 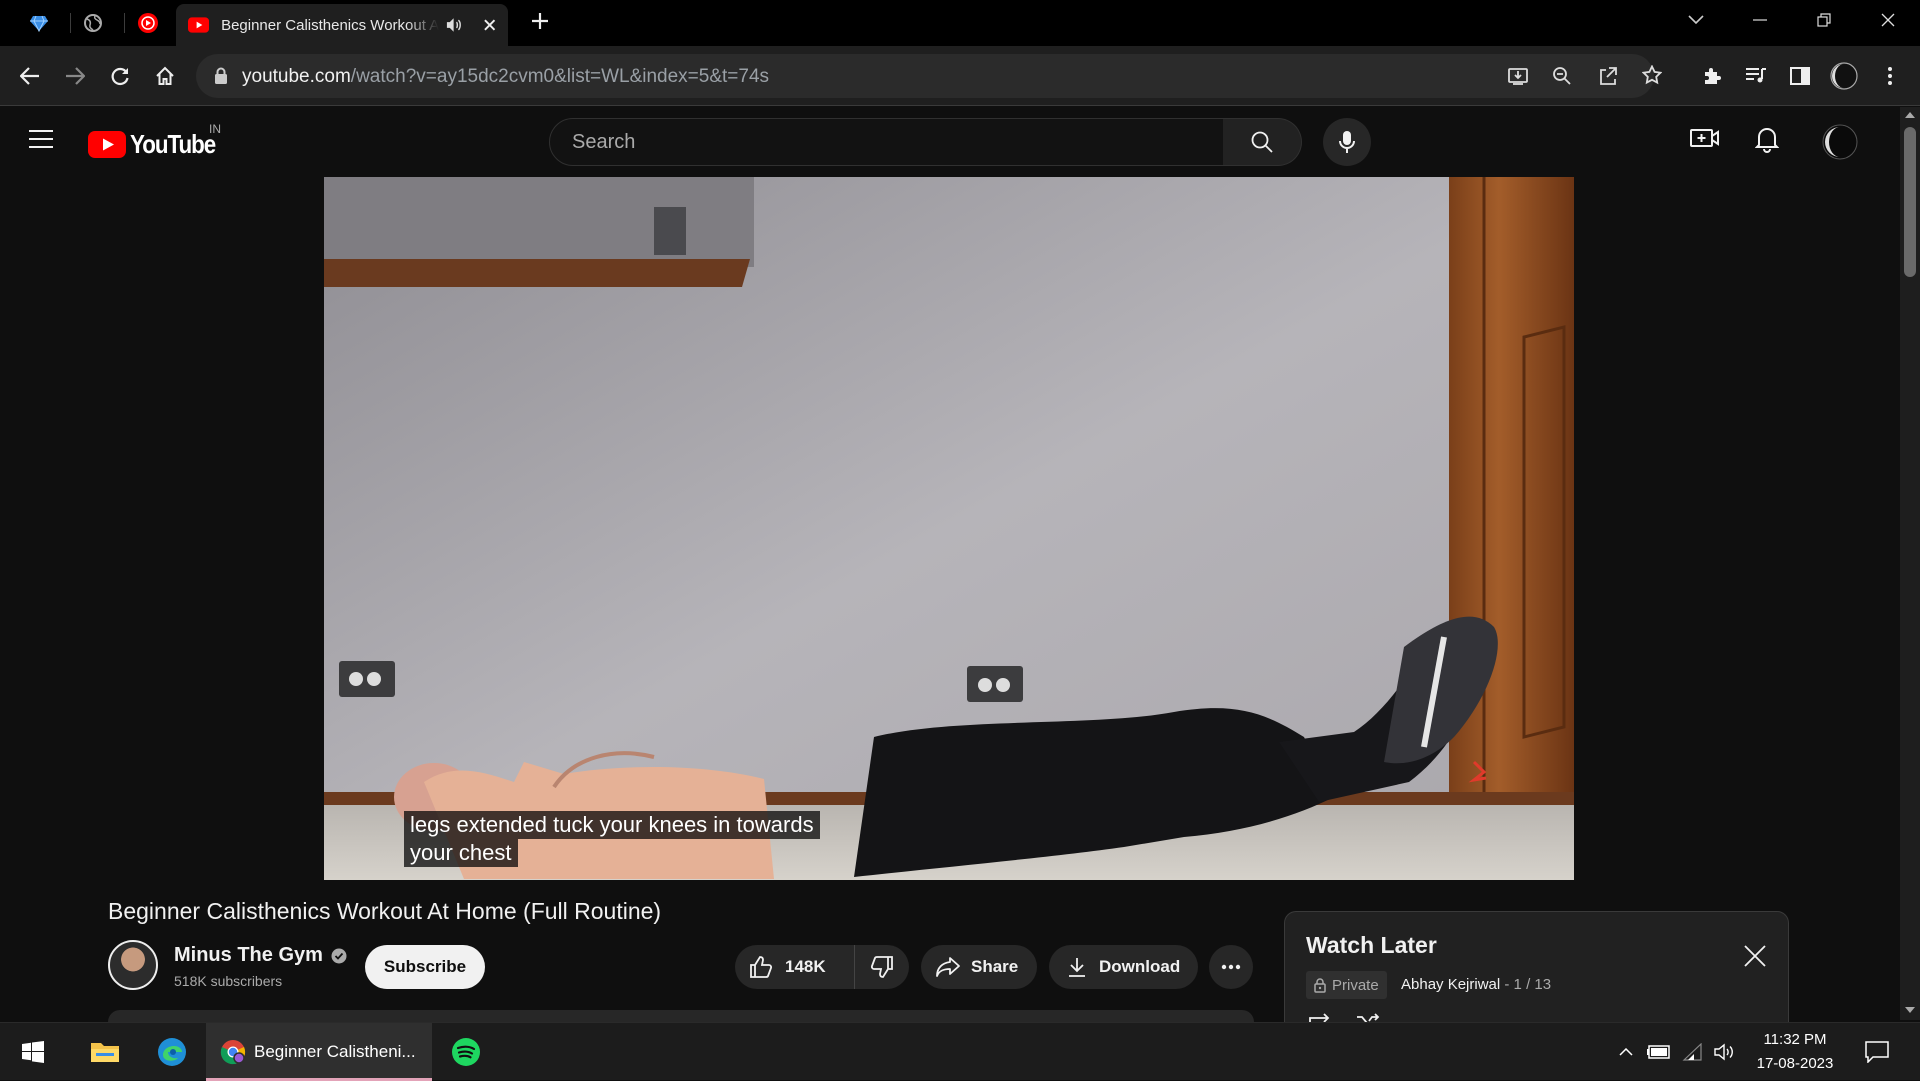 I want to click on search-button, so click(x=1262, y=142).